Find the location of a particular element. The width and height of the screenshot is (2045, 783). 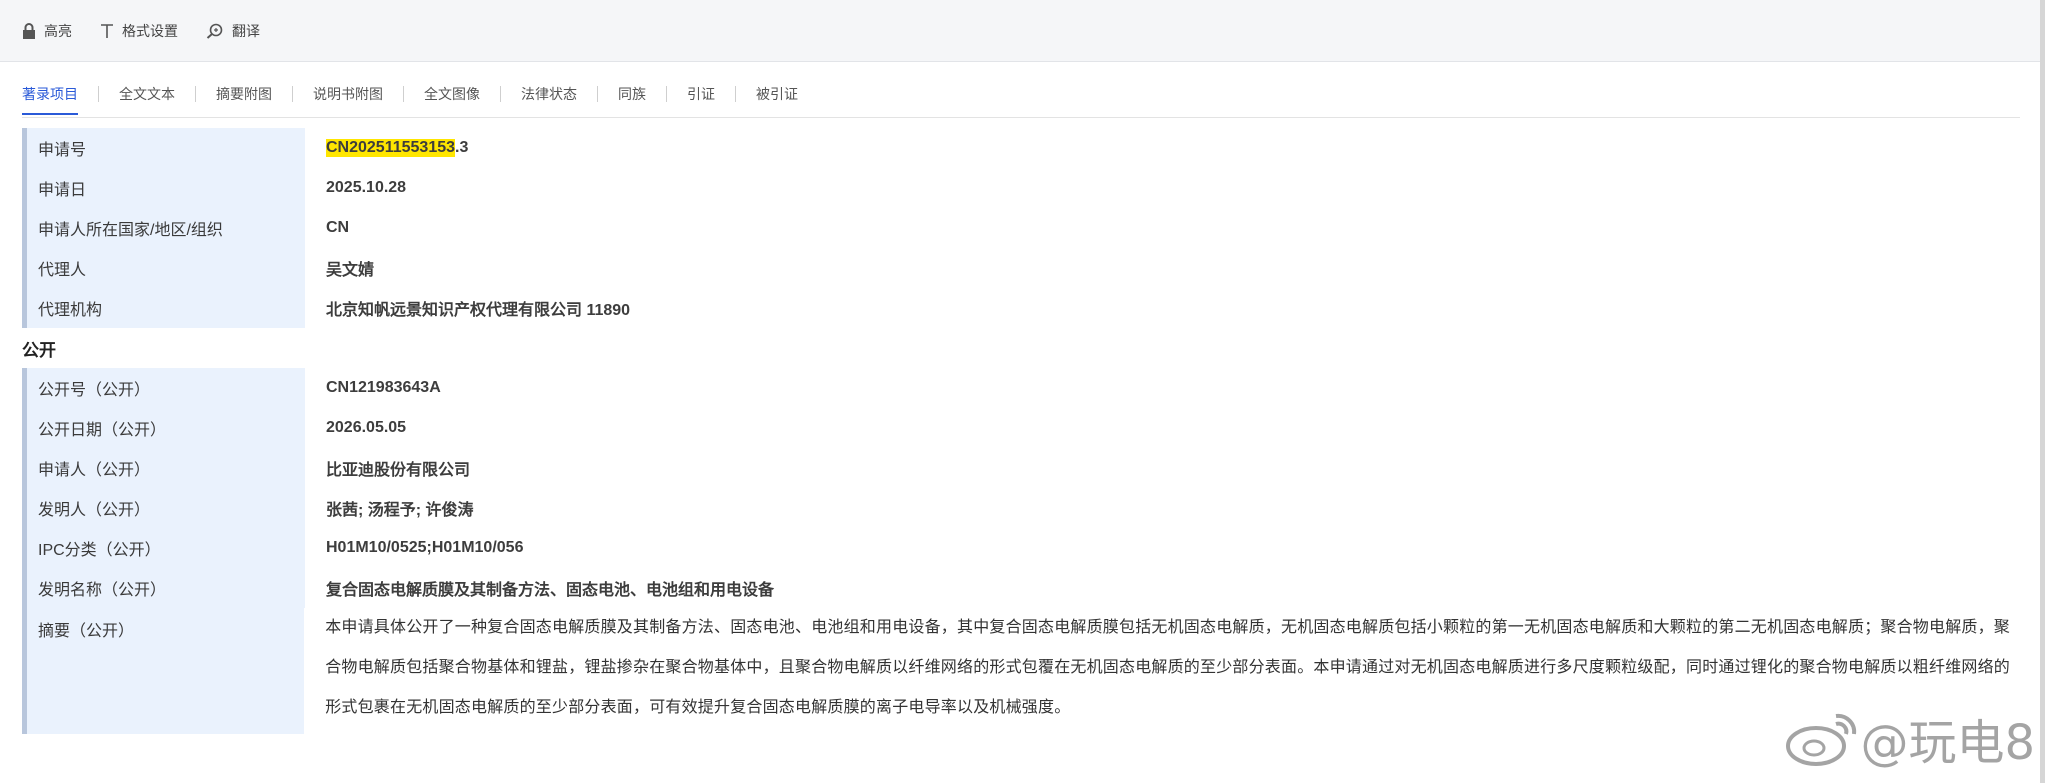

field-label: 公开日期（公开） is located at coordinates (163, 428).